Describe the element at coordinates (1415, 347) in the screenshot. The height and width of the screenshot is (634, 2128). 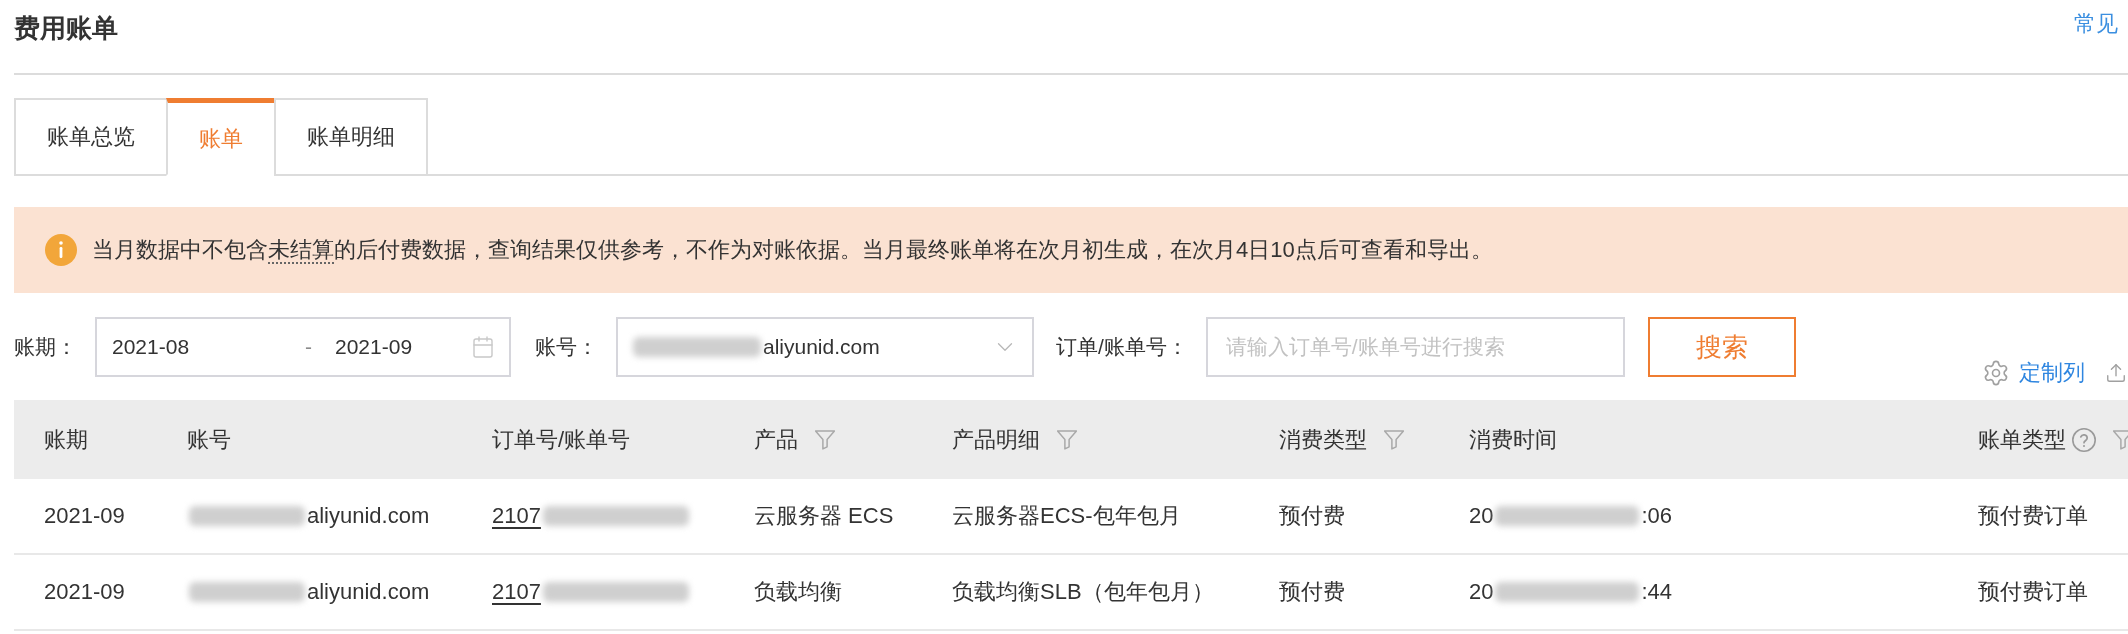
I see `order-search-input: 请输入订单号/账单号进行搜索` at that location.